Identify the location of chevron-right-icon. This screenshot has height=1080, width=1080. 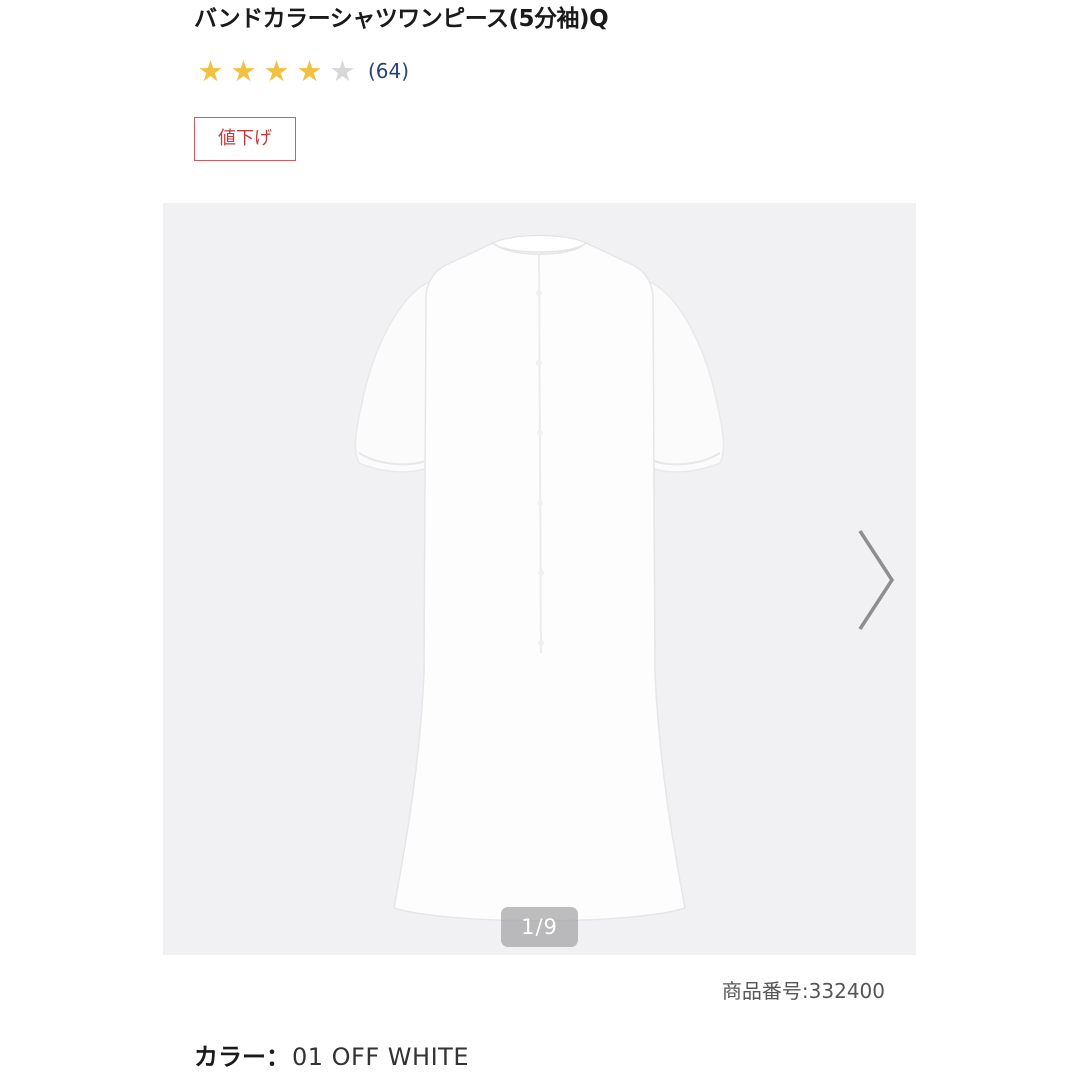
(875, 580).